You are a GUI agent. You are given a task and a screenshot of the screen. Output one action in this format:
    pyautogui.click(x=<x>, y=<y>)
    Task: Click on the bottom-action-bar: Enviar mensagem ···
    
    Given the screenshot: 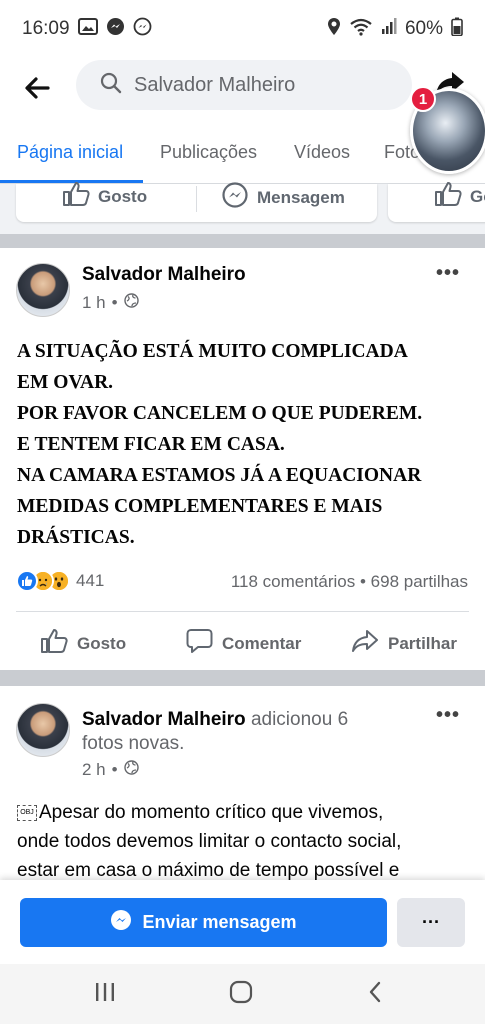 What is the action you would take?
    pyautogui.click(x=242, y=922)
    